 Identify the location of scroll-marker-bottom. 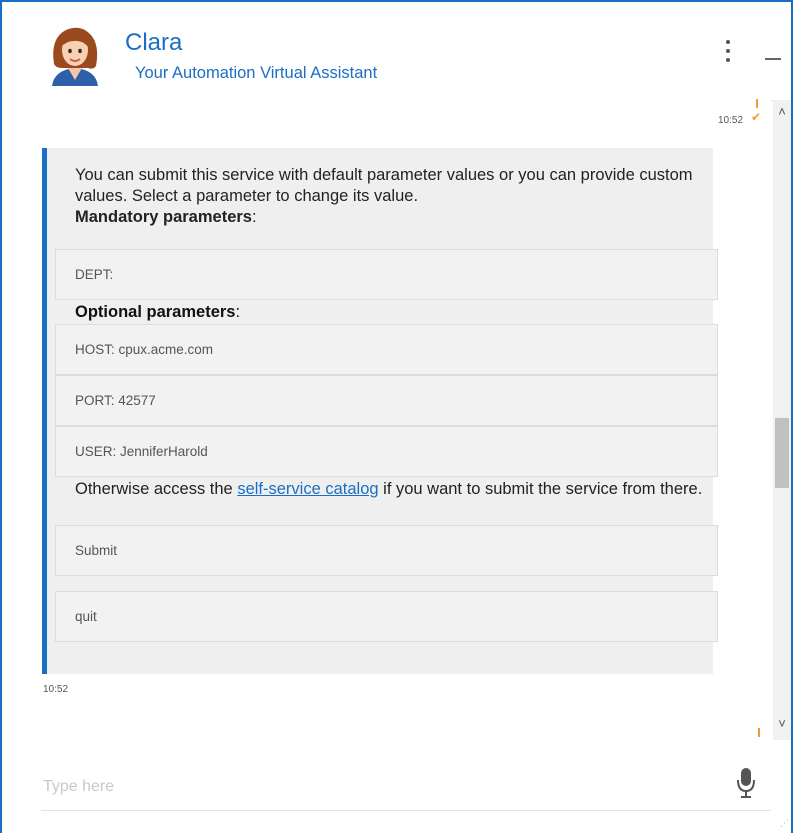
(759, 732).